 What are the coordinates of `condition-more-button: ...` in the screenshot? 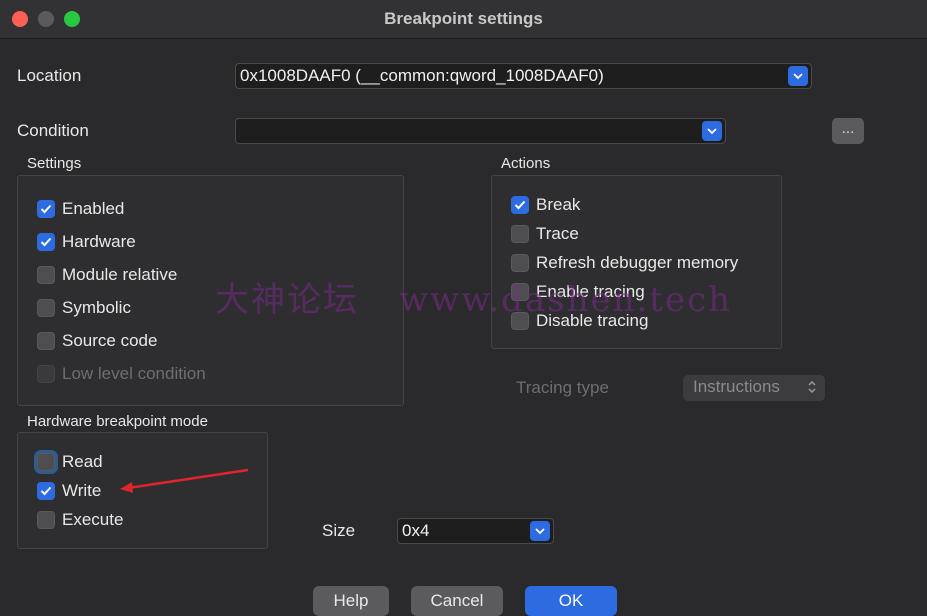 It's located at (848, 131).